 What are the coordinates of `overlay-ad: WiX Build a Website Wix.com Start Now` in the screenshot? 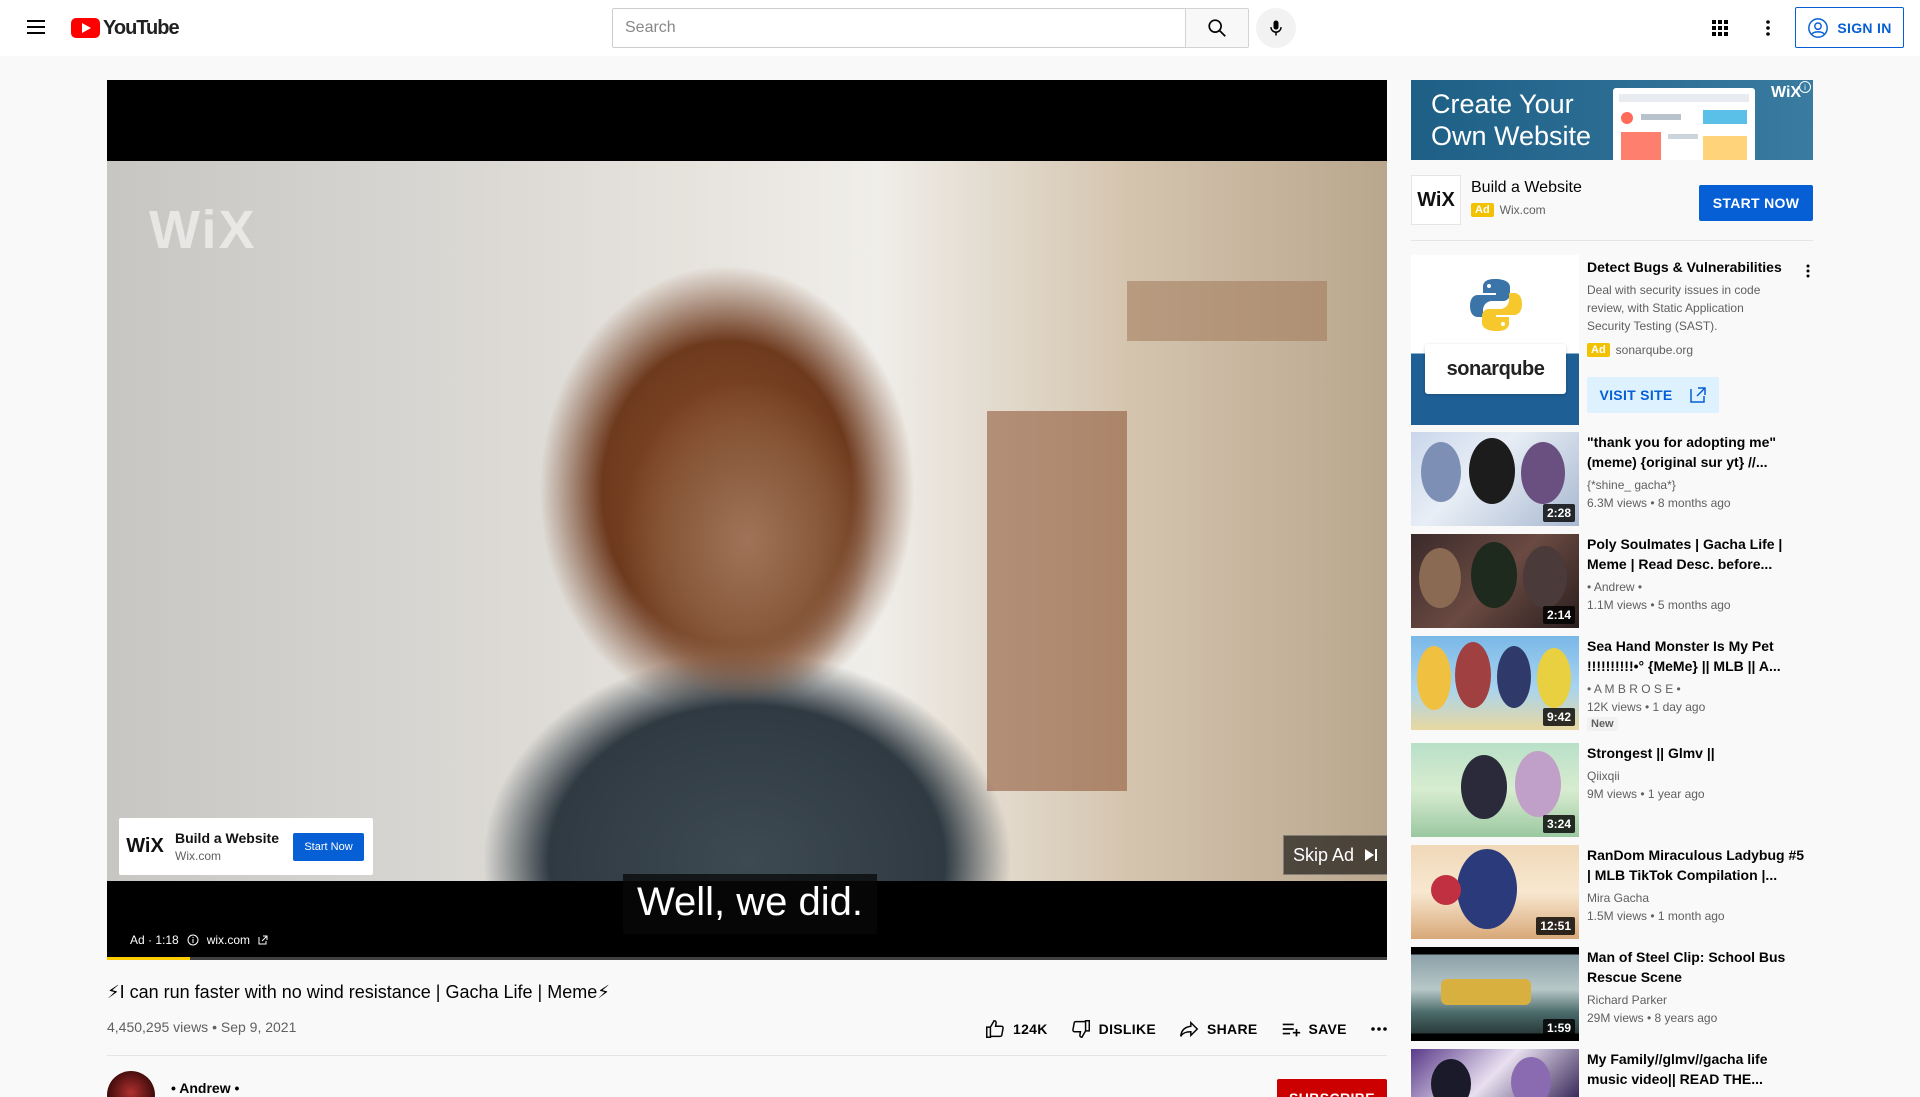 It's located at (246, 846).